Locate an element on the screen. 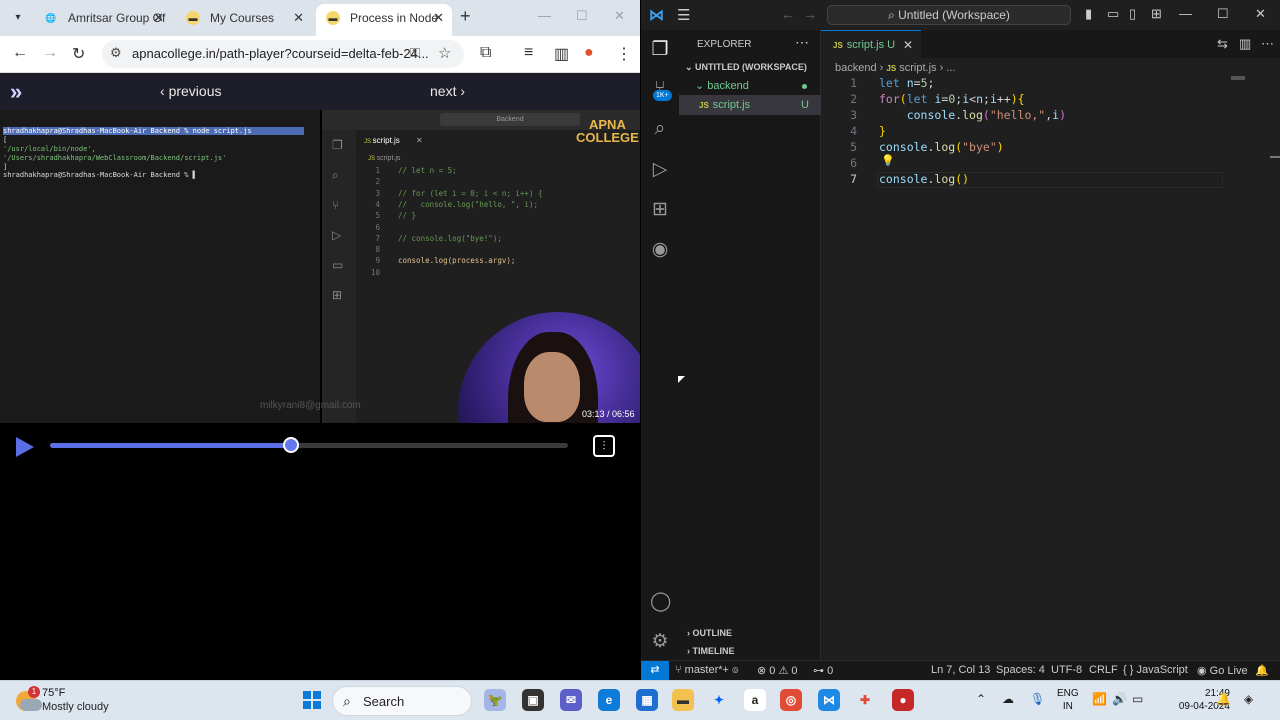  editor-more-icon: ⋯ is located at coordinates (1267, 44).